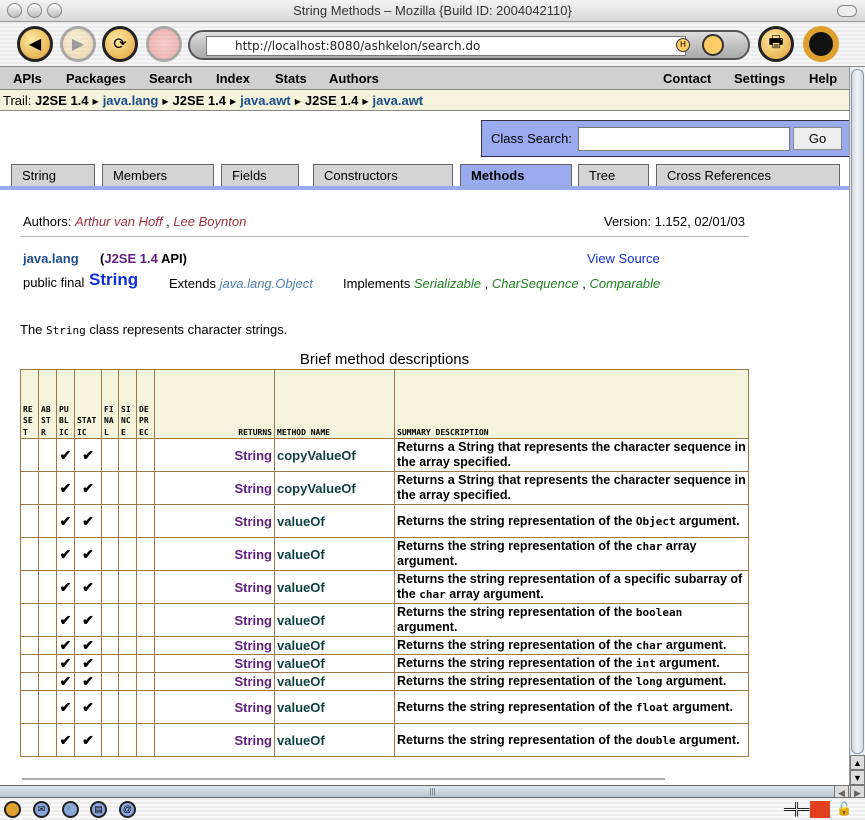 The height and width of the screenshot is (820, 865). I want to click on vertical-scrollbar: ▲ ▼, so click(857, 426).